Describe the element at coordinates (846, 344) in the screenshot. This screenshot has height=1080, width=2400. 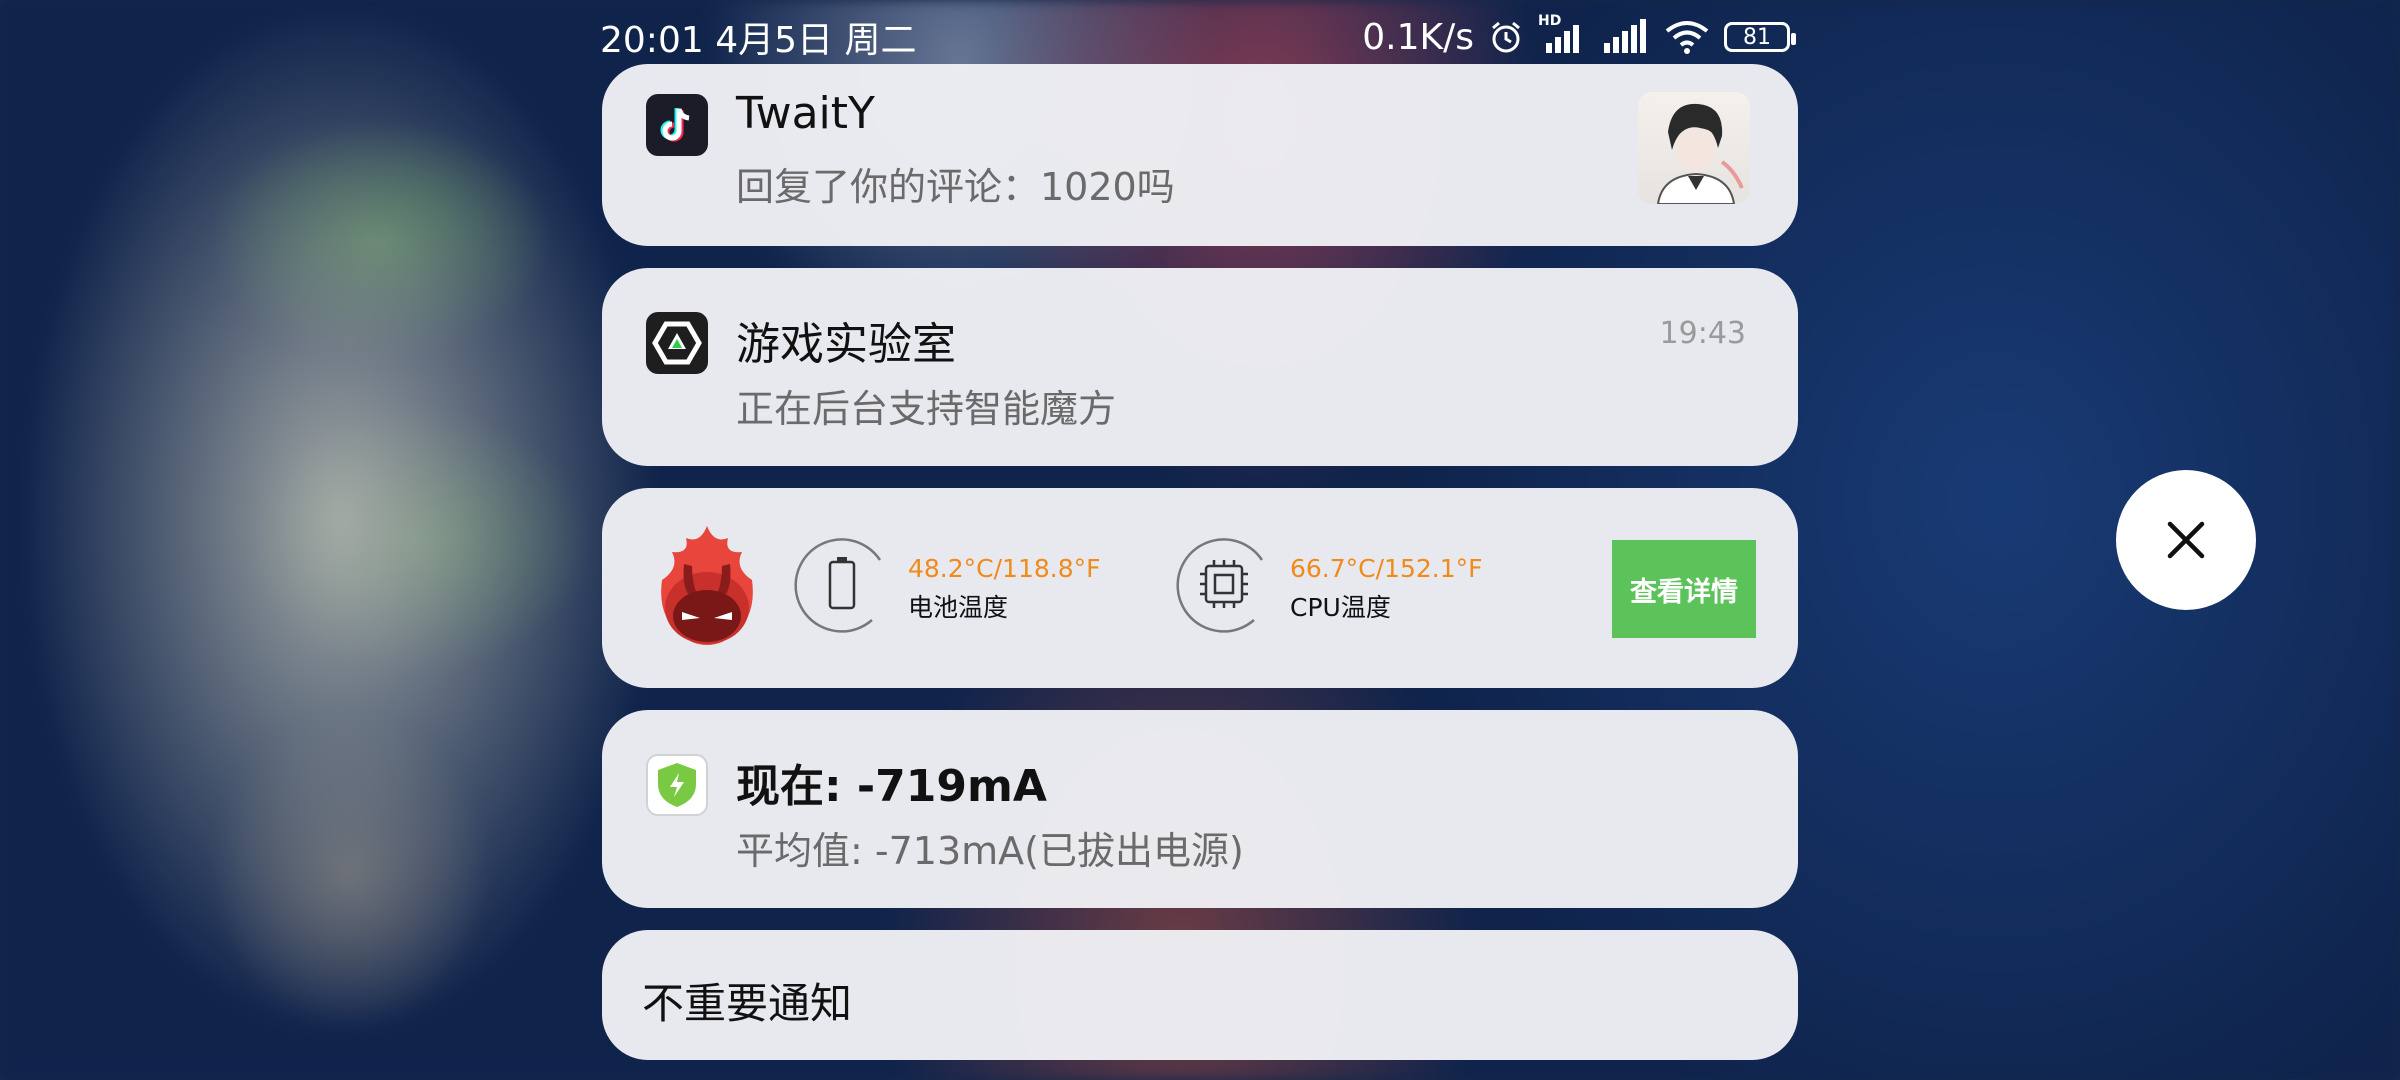
I see `notification-title: 游戏实验室` at that location.